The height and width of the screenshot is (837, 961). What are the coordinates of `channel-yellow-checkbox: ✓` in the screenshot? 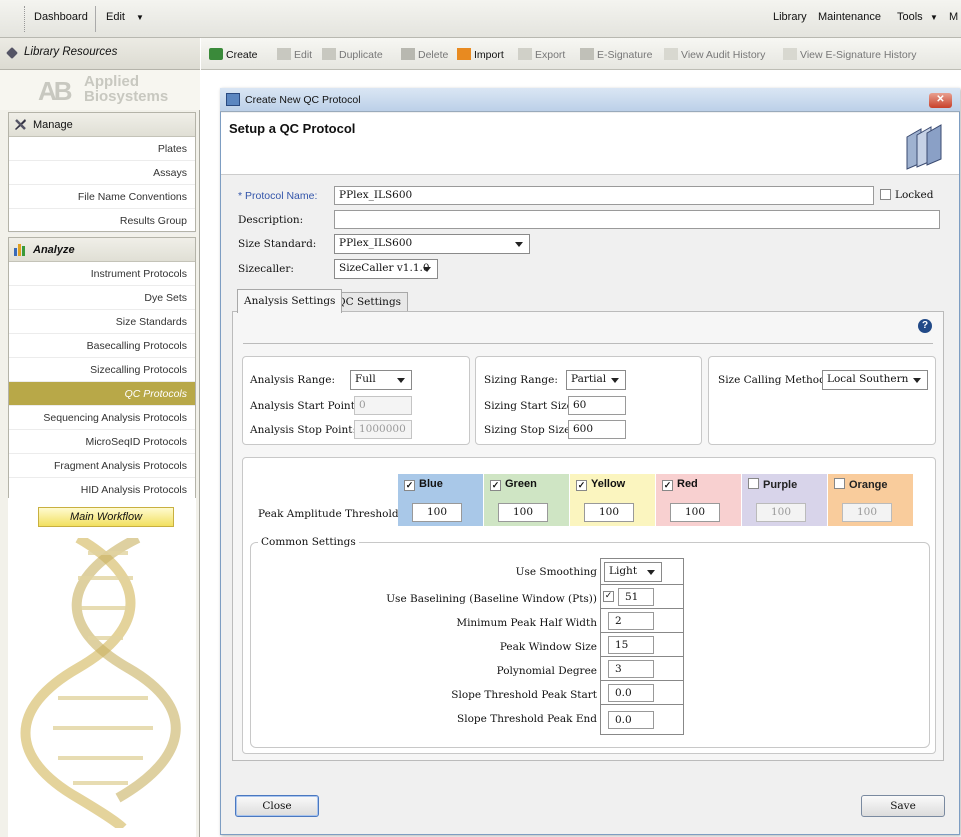 It's located at (581, 485).